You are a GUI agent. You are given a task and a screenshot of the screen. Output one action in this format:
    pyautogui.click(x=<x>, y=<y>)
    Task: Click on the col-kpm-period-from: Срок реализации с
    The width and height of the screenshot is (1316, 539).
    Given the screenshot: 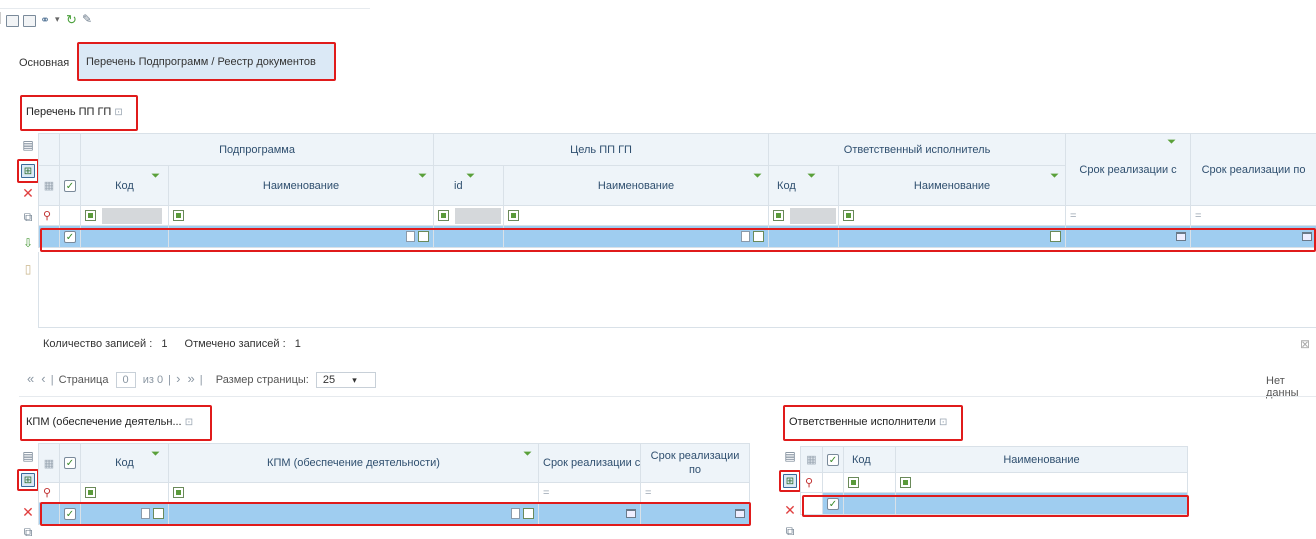 What is the action you would take?
    pyautogui.click(x=590, y=463)
    